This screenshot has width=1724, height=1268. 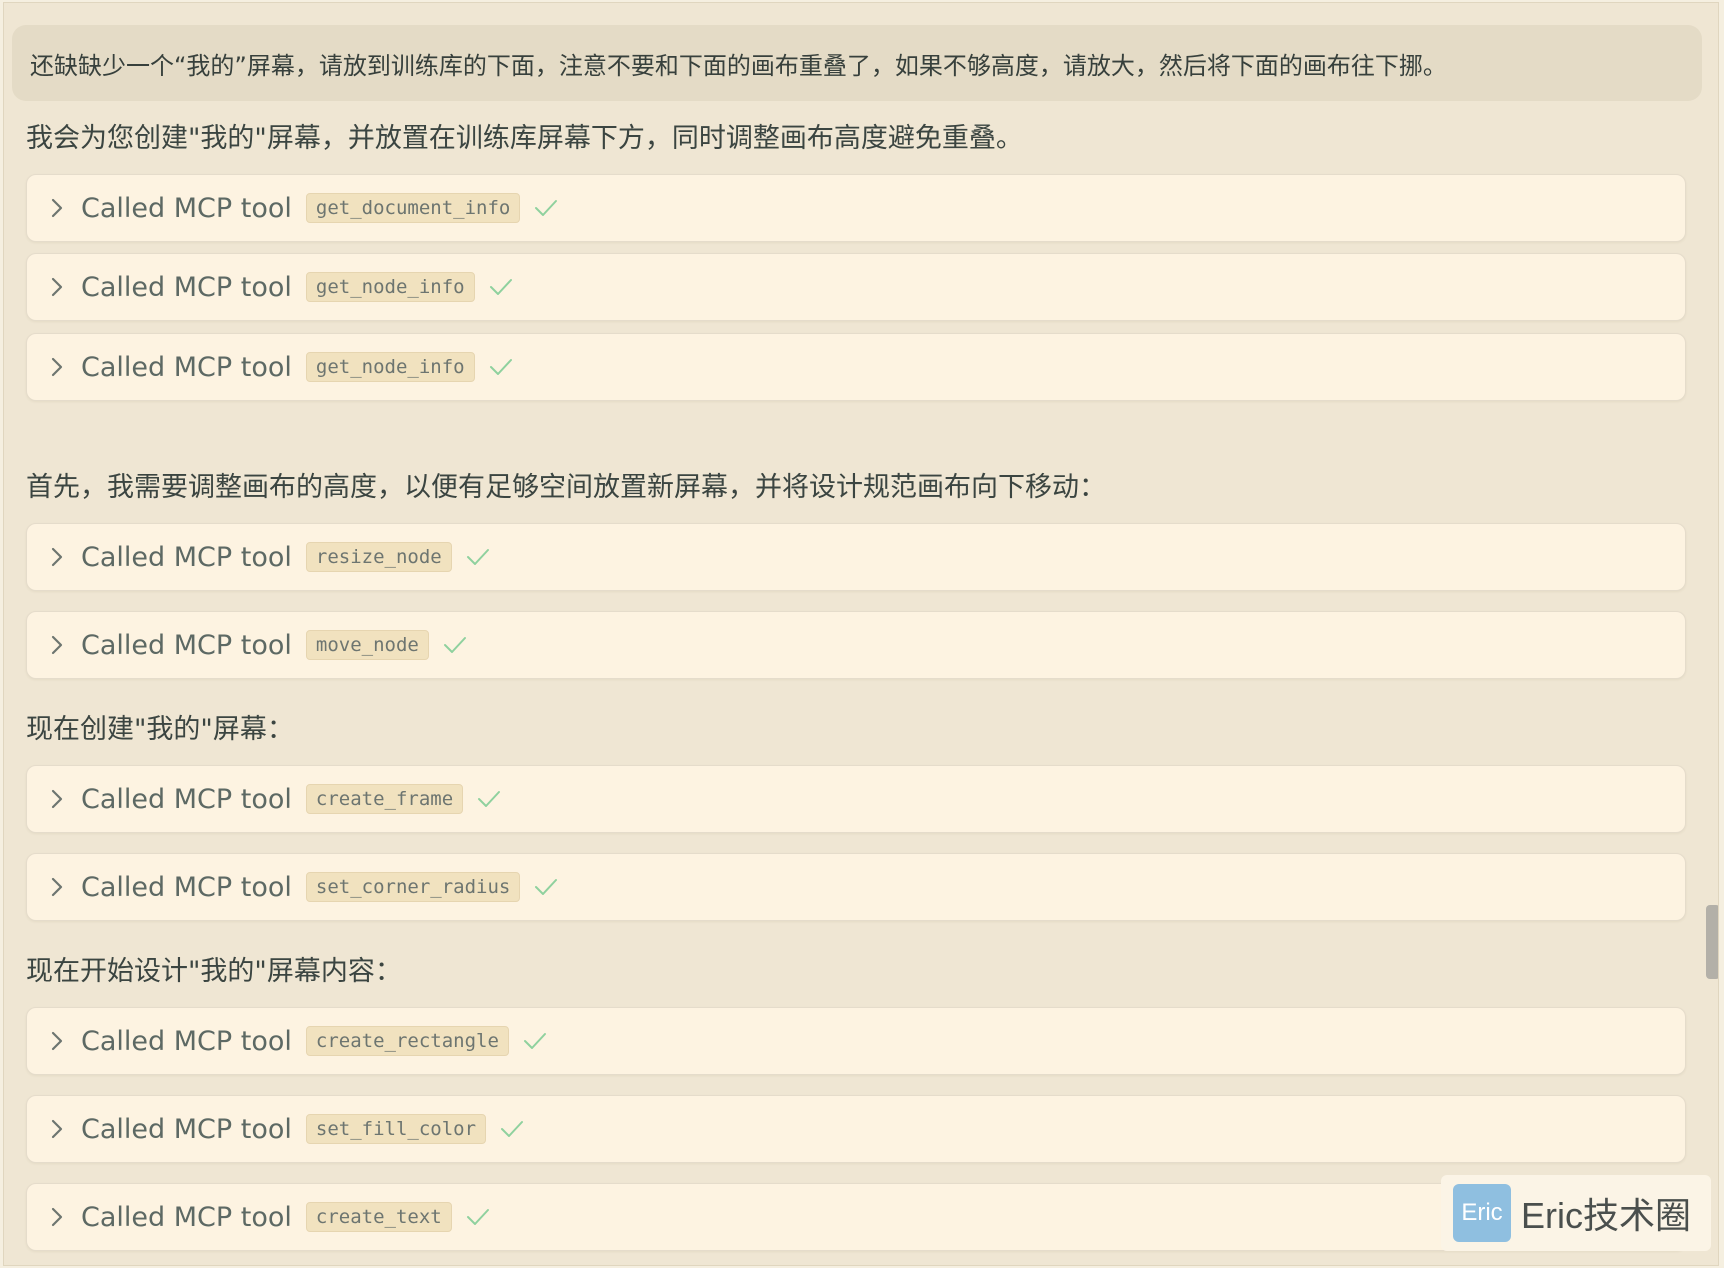 What do you see at coordinates (384, 799) in the screenshot?
I see `tool-name-chip: create_frame` at bounding box center [384, 799].